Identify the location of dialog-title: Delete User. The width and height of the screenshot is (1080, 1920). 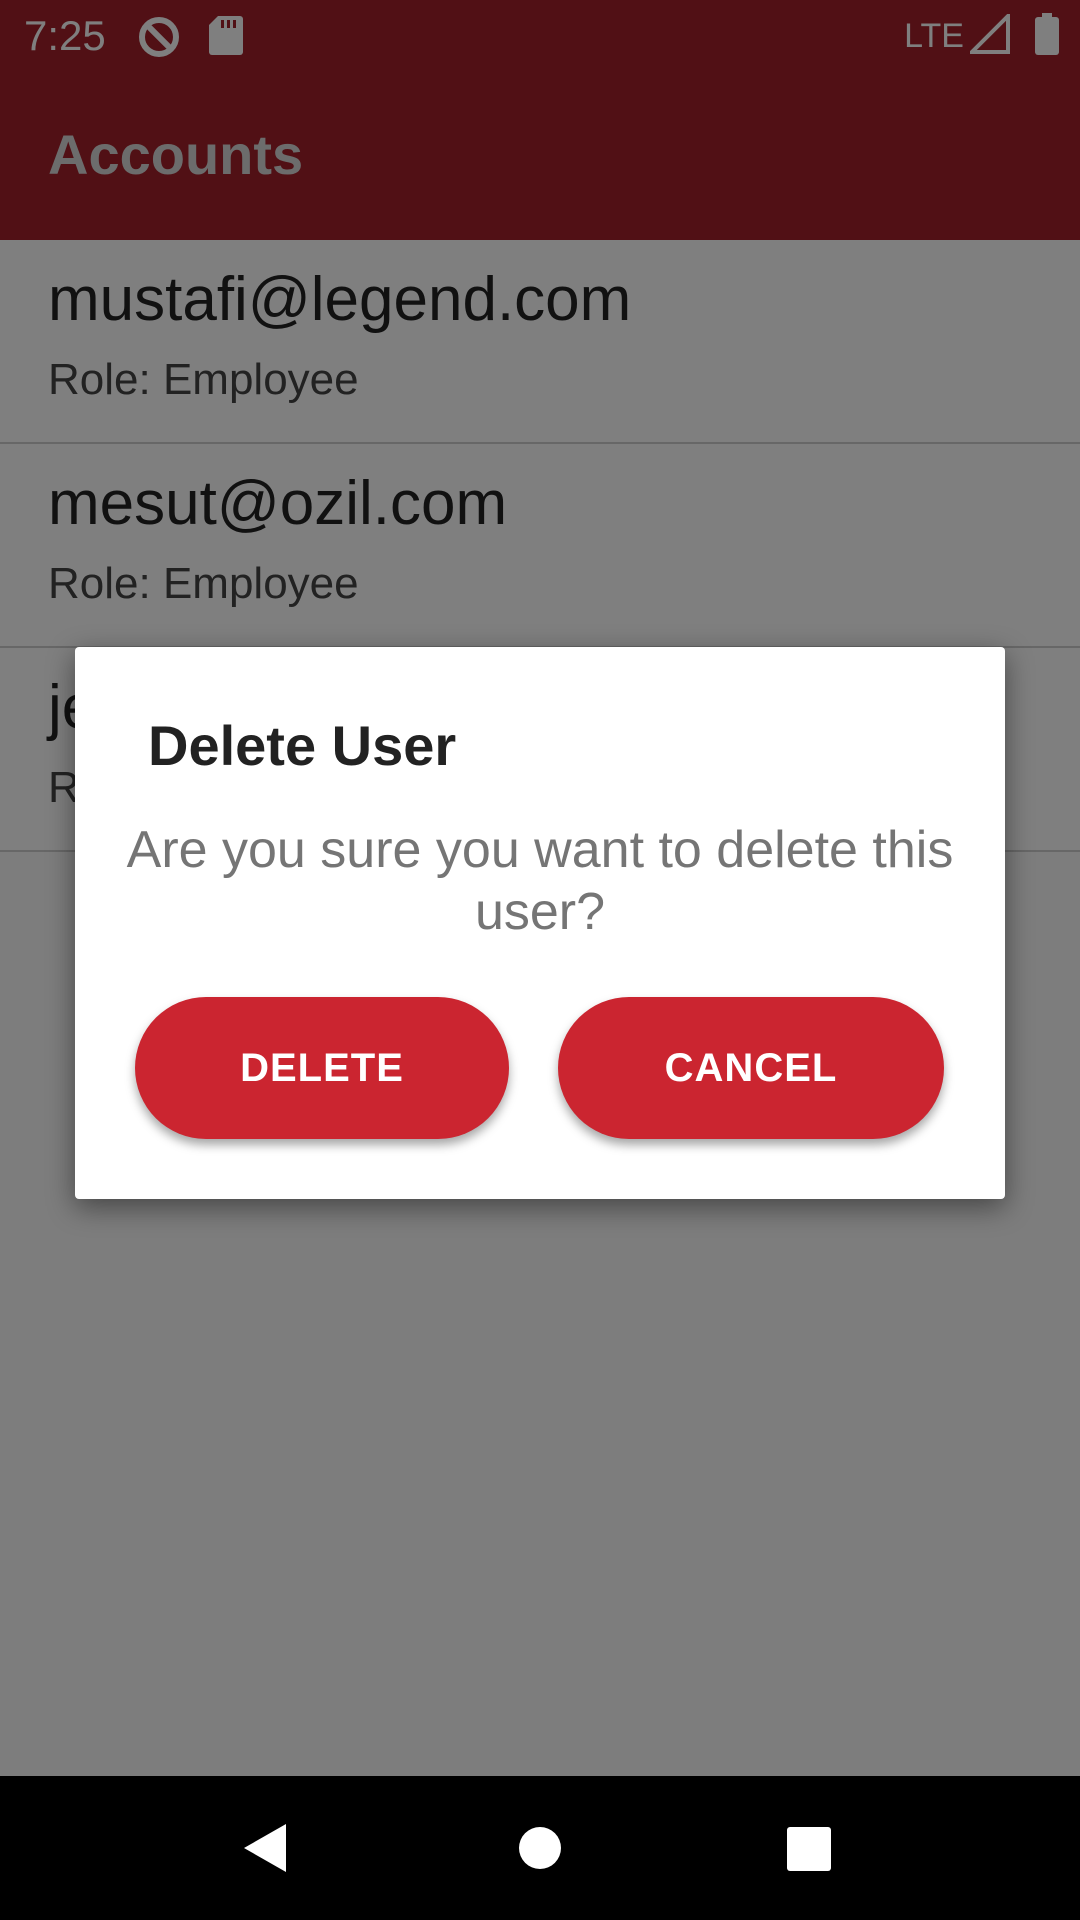
(302, 745).